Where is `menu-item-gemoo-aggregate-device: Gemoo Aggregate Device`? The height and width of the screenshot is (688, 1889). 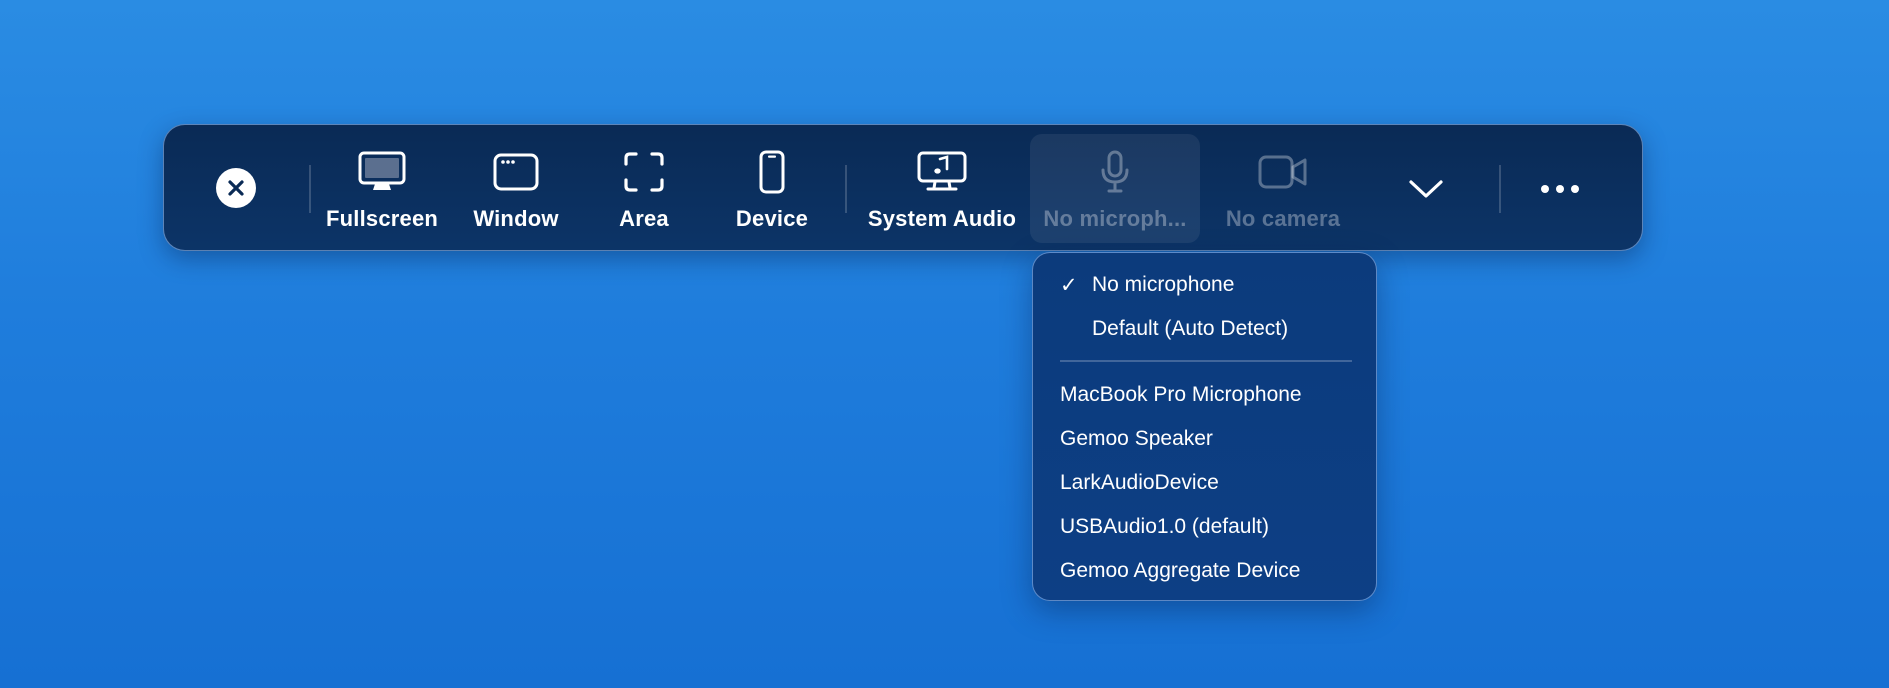
menu-item-gemoo-aggregate-device: Gemoo Aggregate Device is located at coordinates (1204, 571).